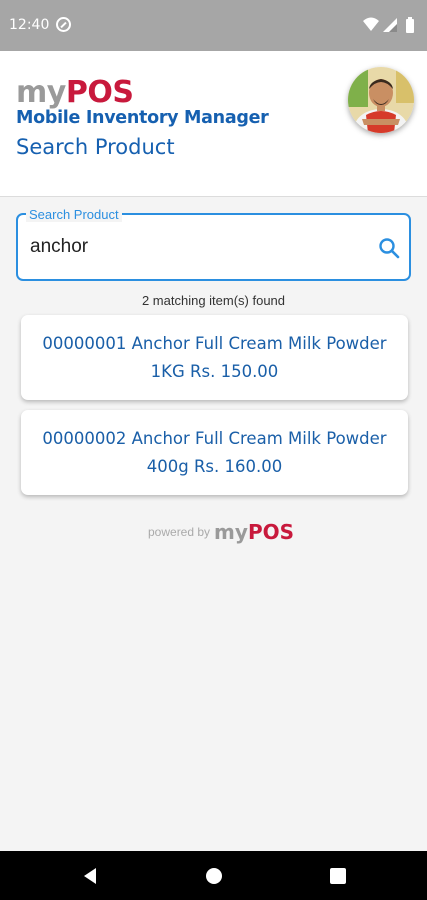 This screenshot has height=900, width=427. What do you see at coordinates (213, 25) in the screenshot?
I see `status-bar: 12:40` at bounding box center [213, 25].